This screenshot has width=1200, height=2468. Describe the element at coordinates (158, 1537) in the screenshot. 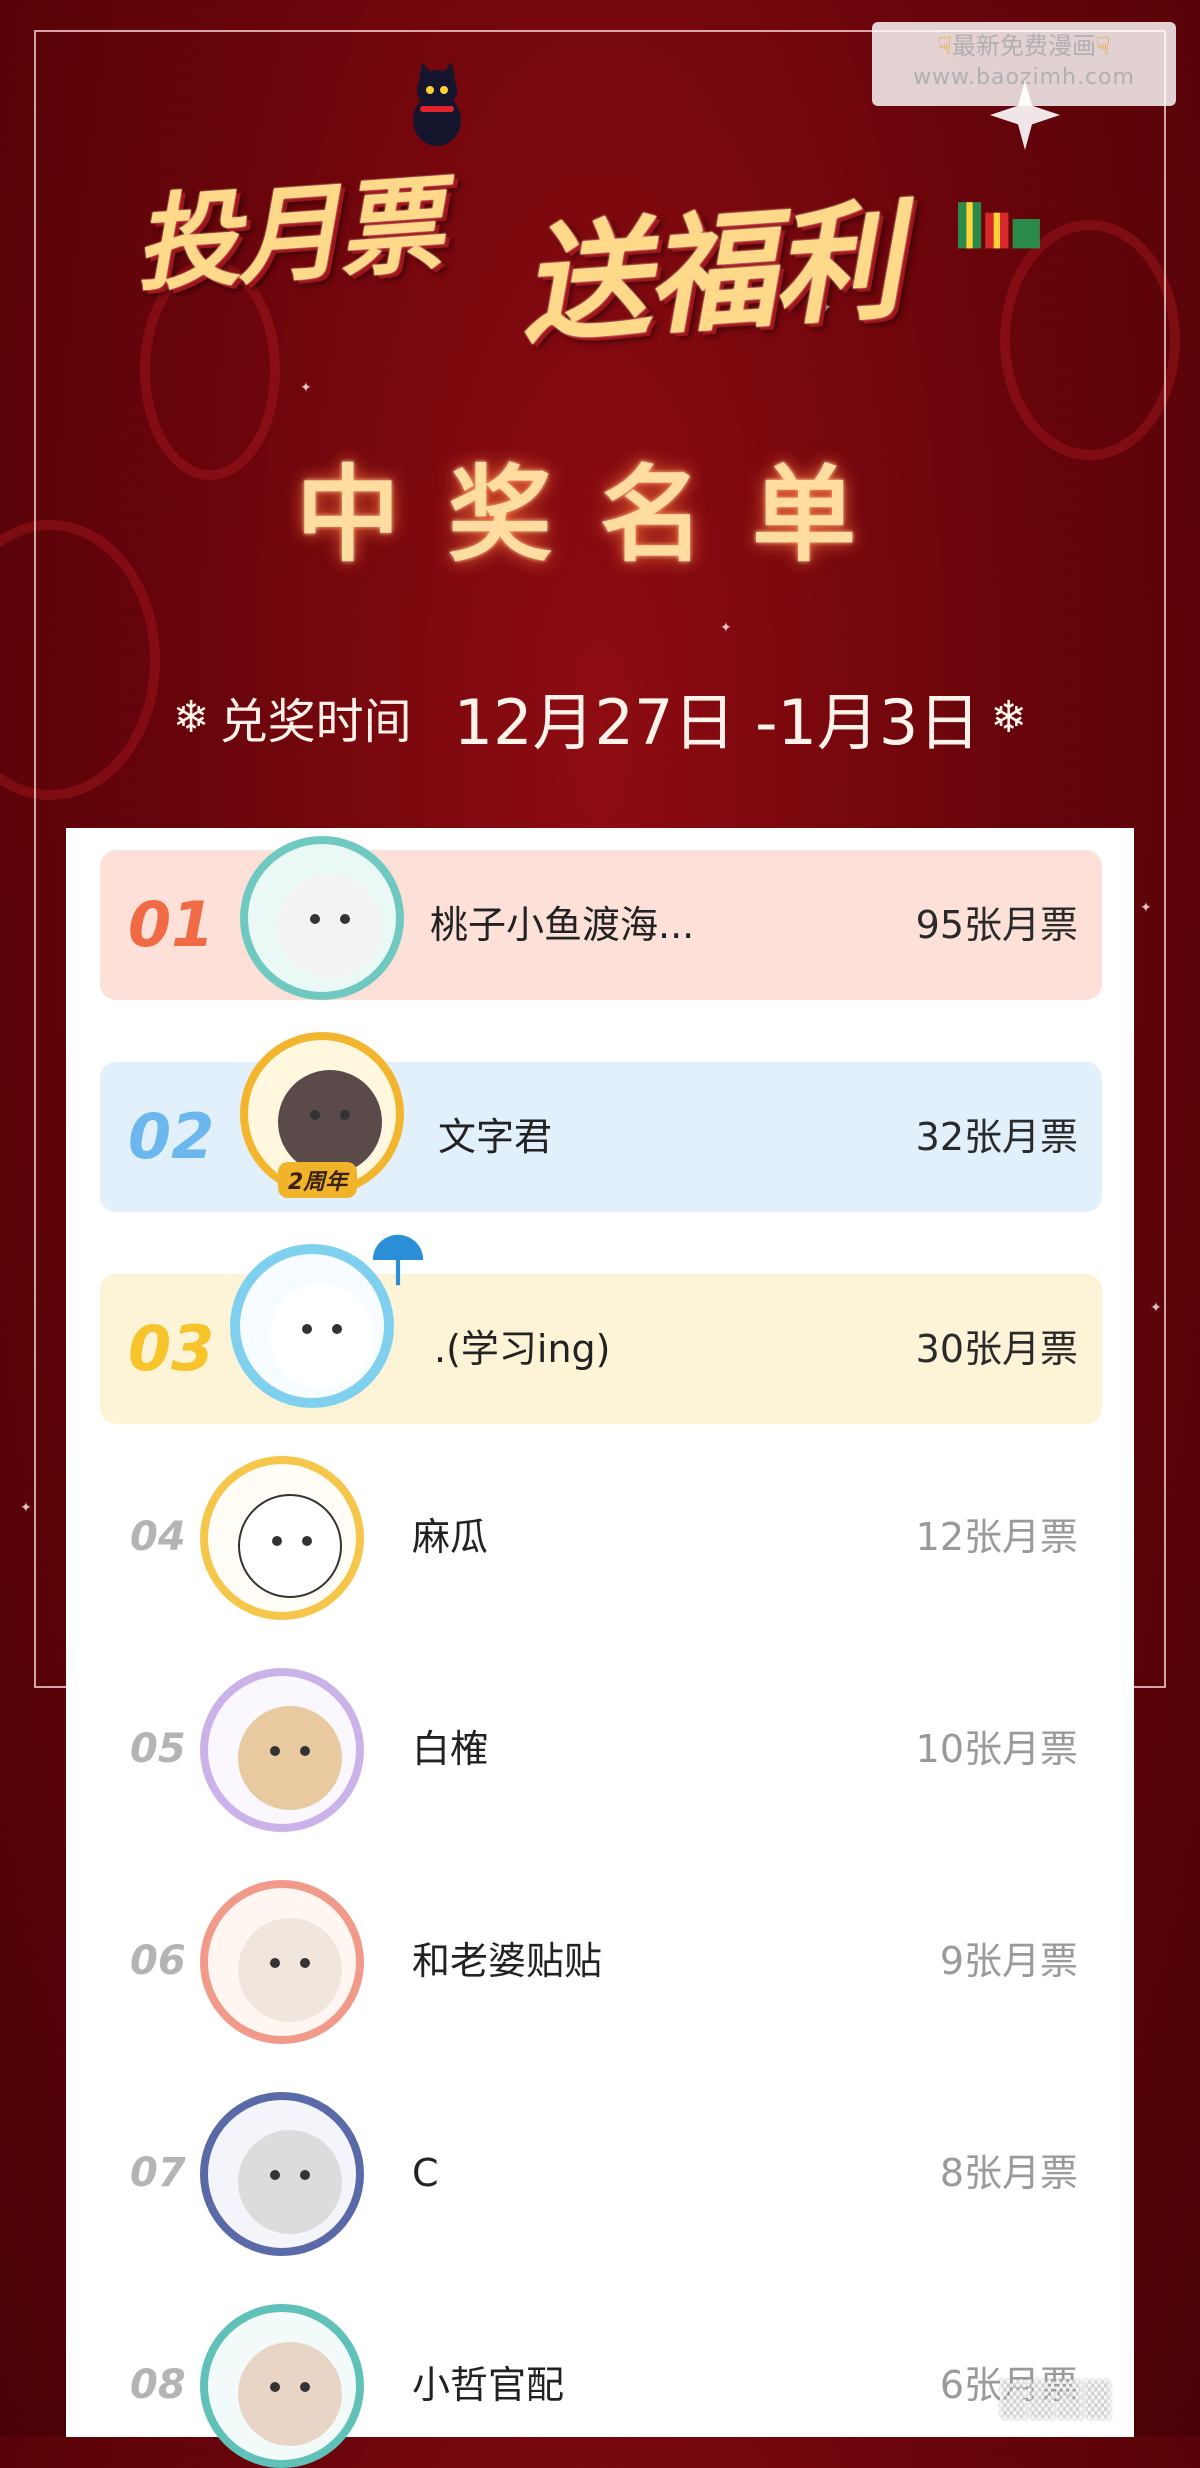

I see `rank-number: 04` at that location.